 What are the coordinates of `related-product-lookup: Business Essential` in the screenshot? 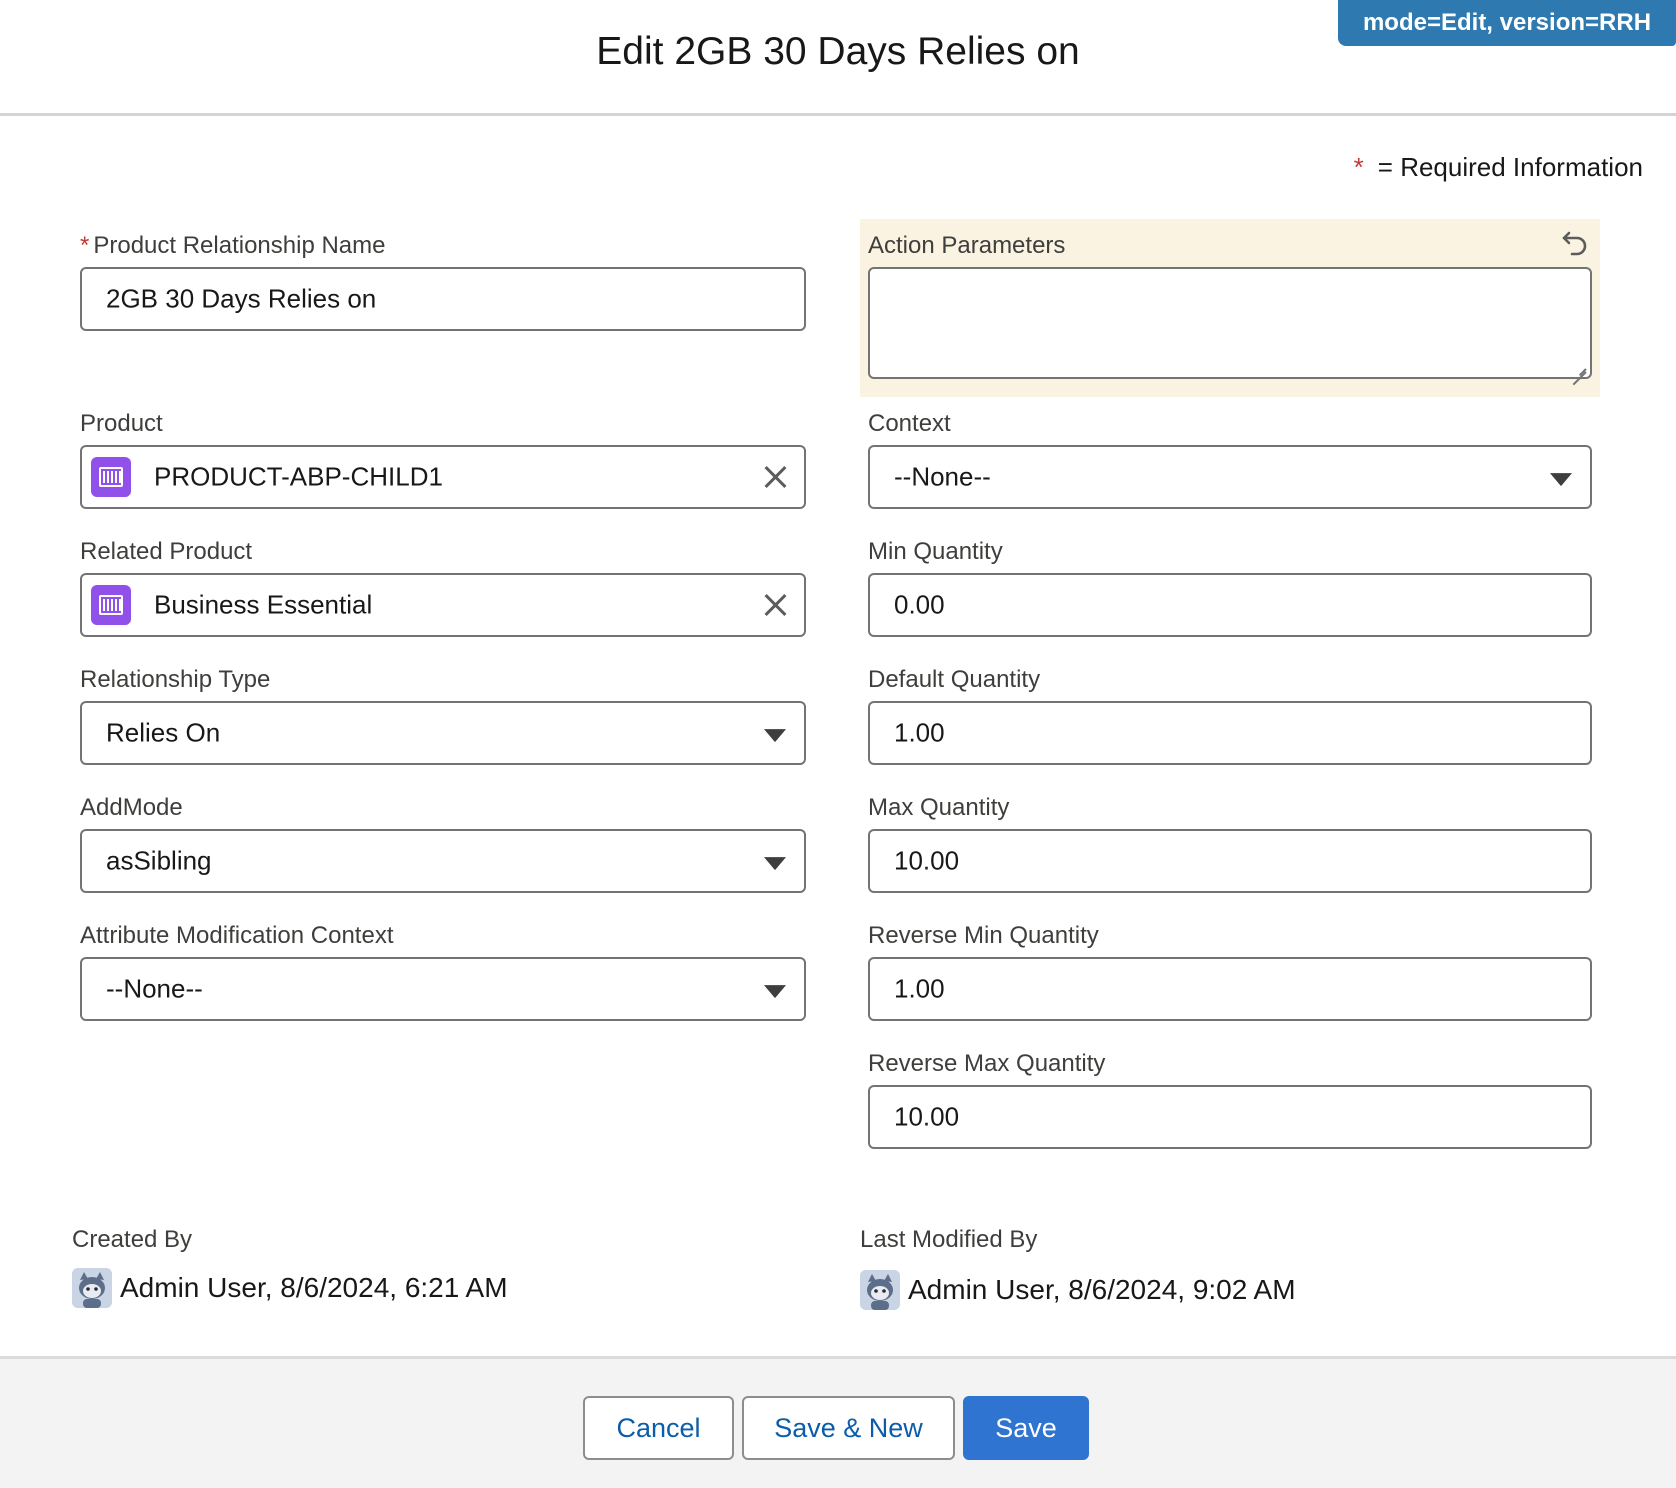 It's located at (443, 605).